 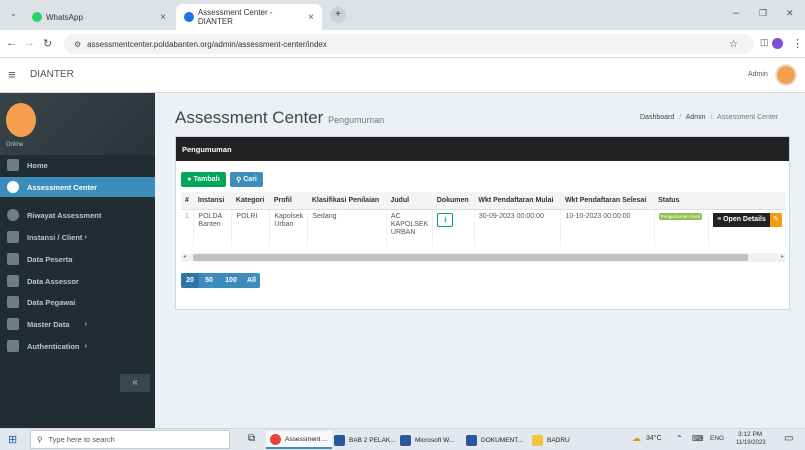 What do you see at coordinates (470, 257) in the screenshot?
I see `scrollbar-thumb` at bounding box center [470, 257].